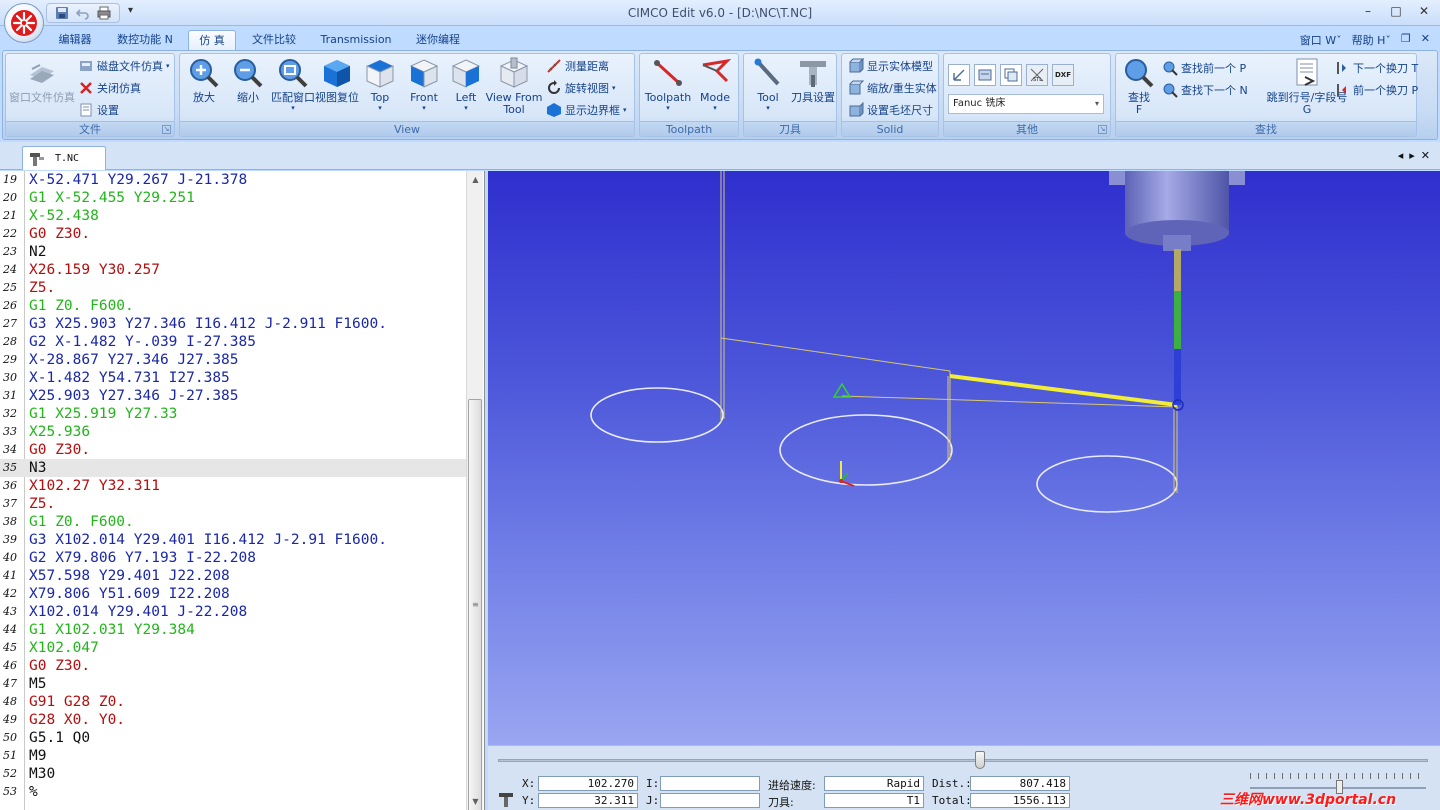 Image resolution: width=1440 pixels, height=810 pixels. I want to click on vertical-scrollbar: ▲ ≡ ▼, so click(474, 490).